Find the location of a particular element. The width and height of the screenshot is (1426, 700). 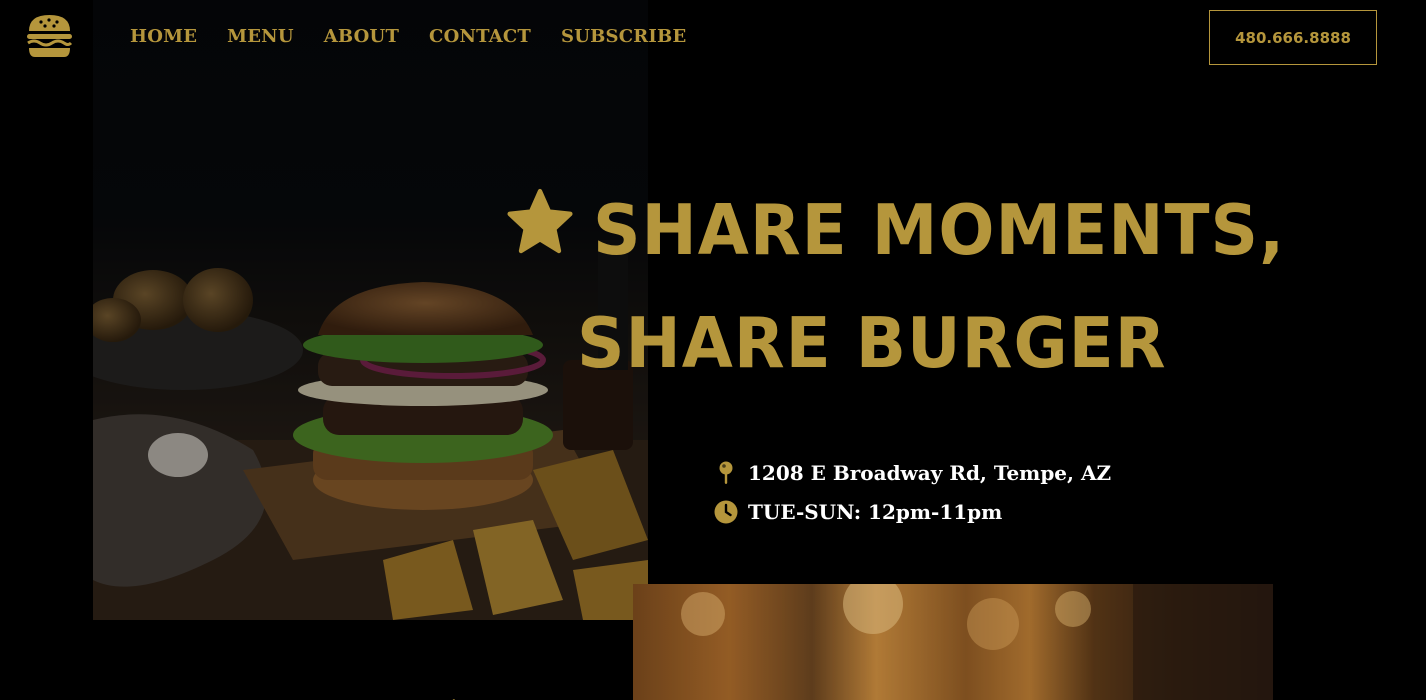

clock-icon is located at coordinates (726, 512).